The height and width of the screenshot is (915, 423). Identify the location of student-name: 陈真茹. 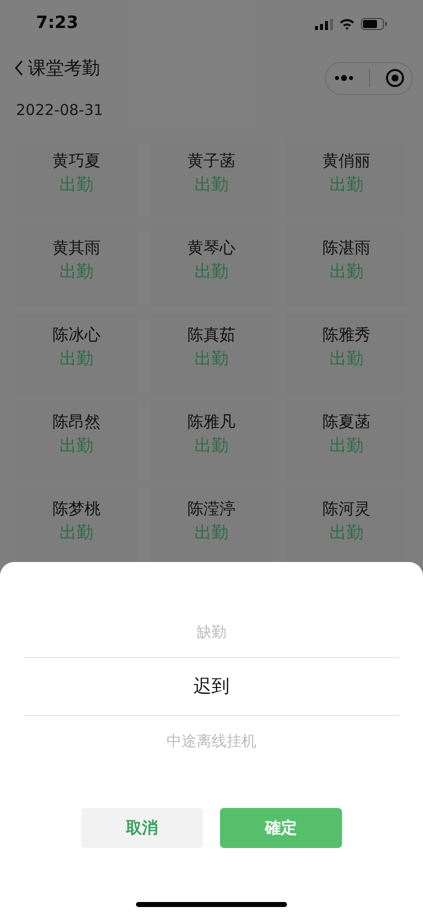
(212, 335).